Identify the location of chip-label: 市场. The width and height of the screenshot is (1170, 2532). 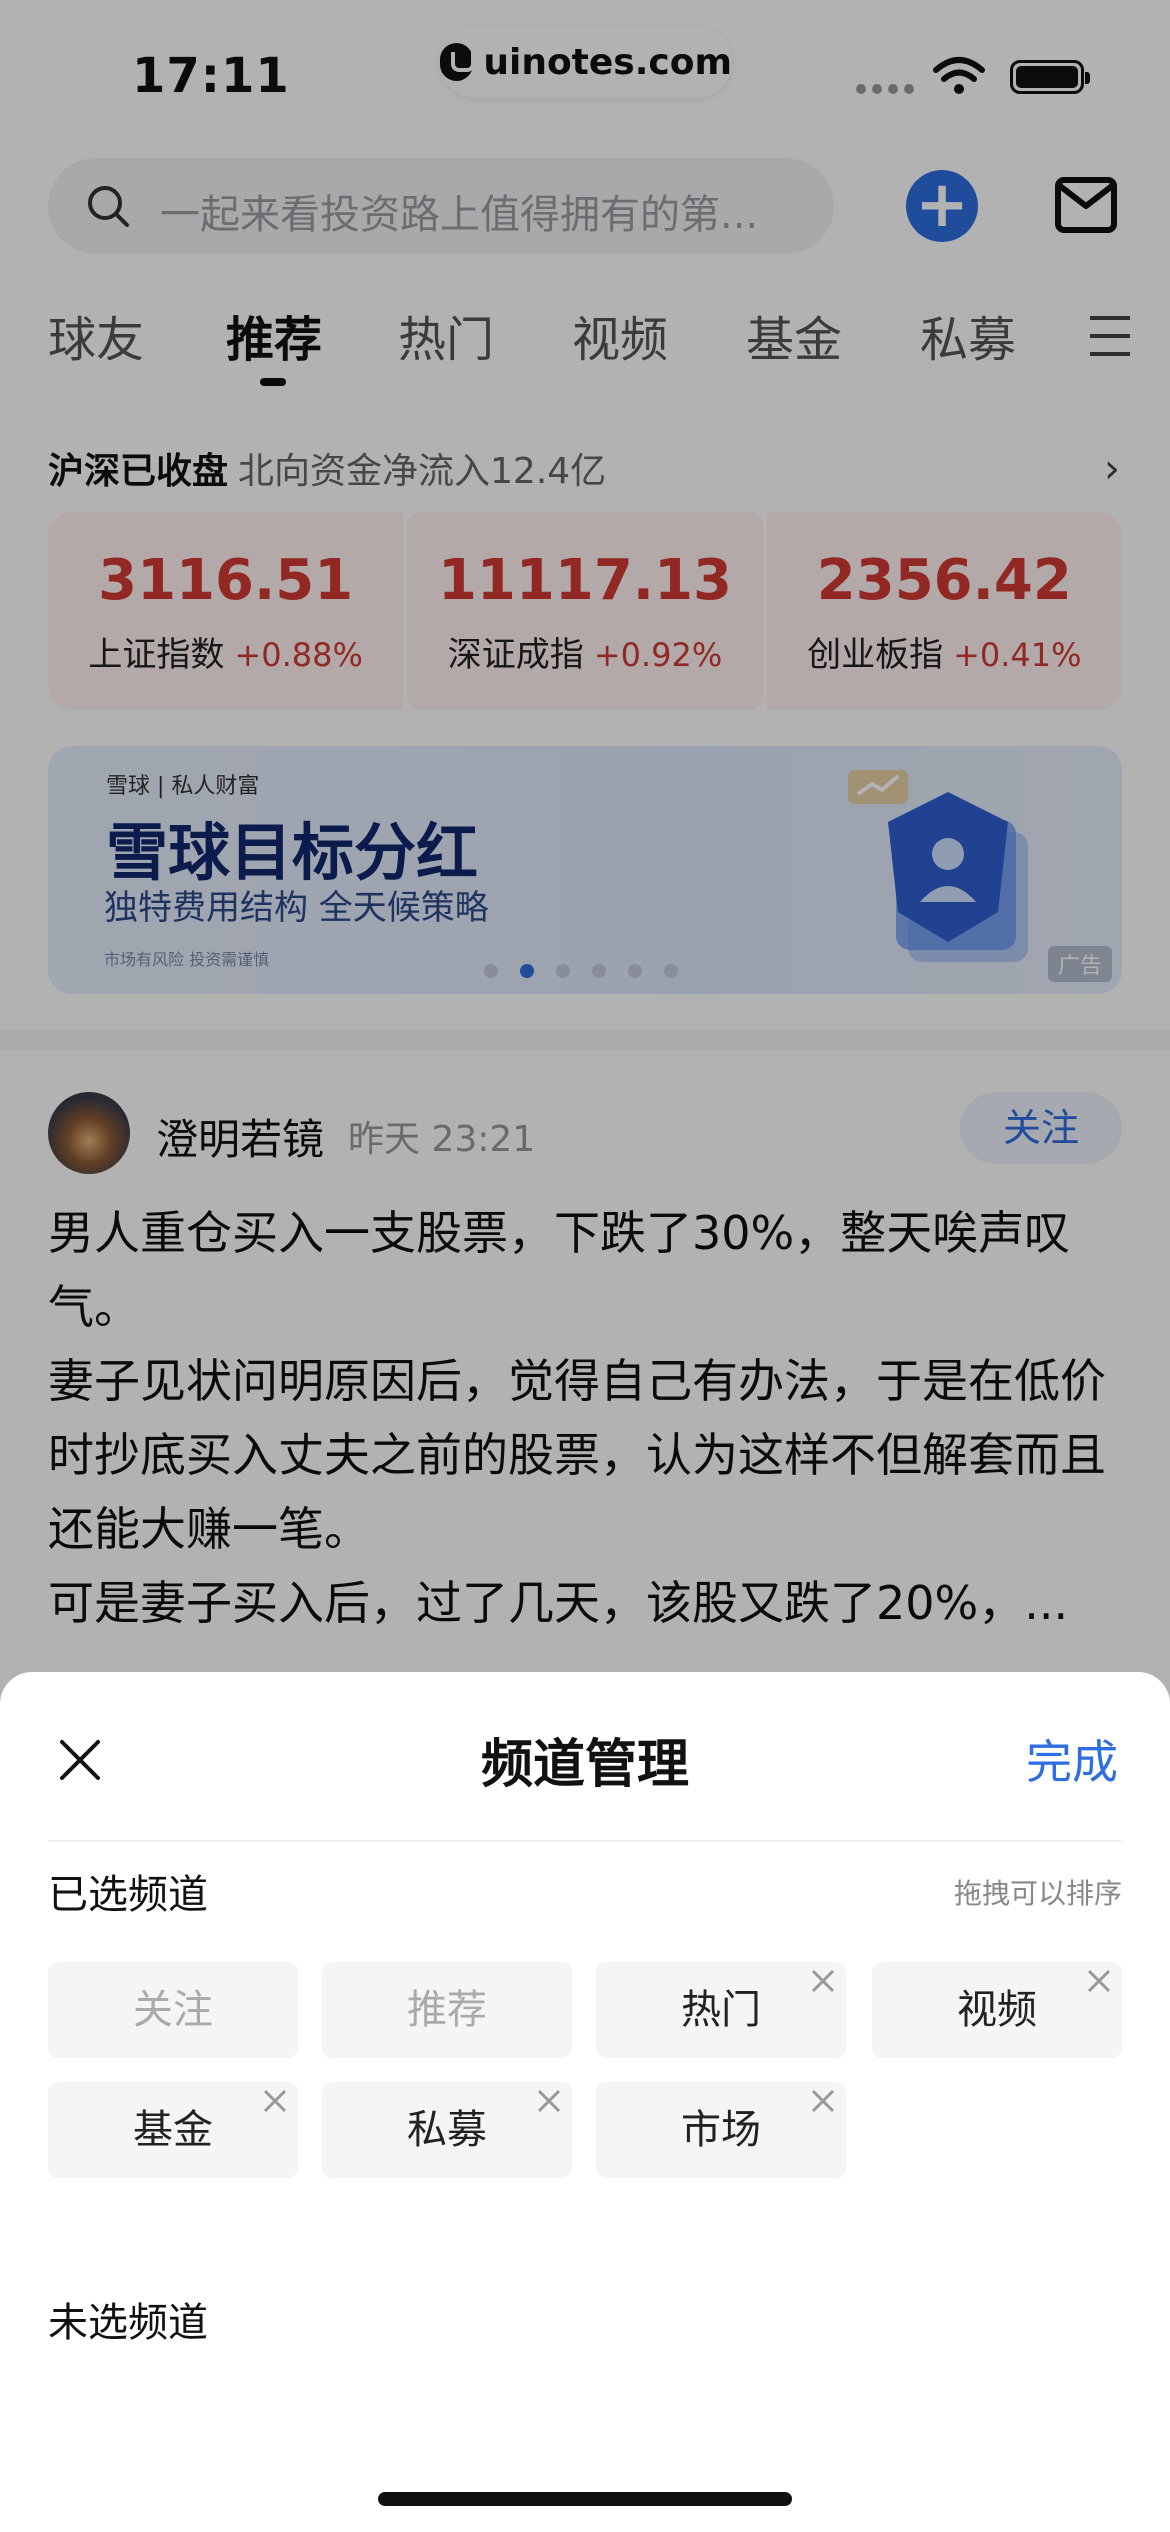
(721, 2130).